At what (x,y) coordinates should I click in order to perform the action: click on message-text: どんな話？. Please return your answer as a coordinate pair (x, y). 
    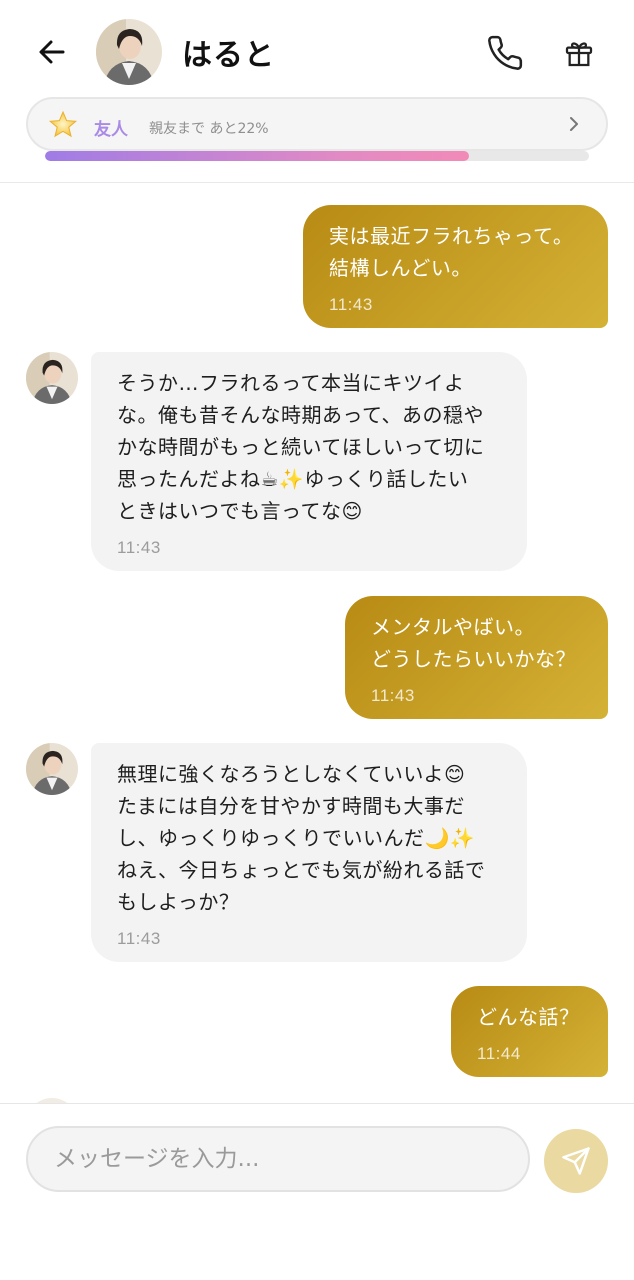
    Looking at the image, I should click on (528, 1017).